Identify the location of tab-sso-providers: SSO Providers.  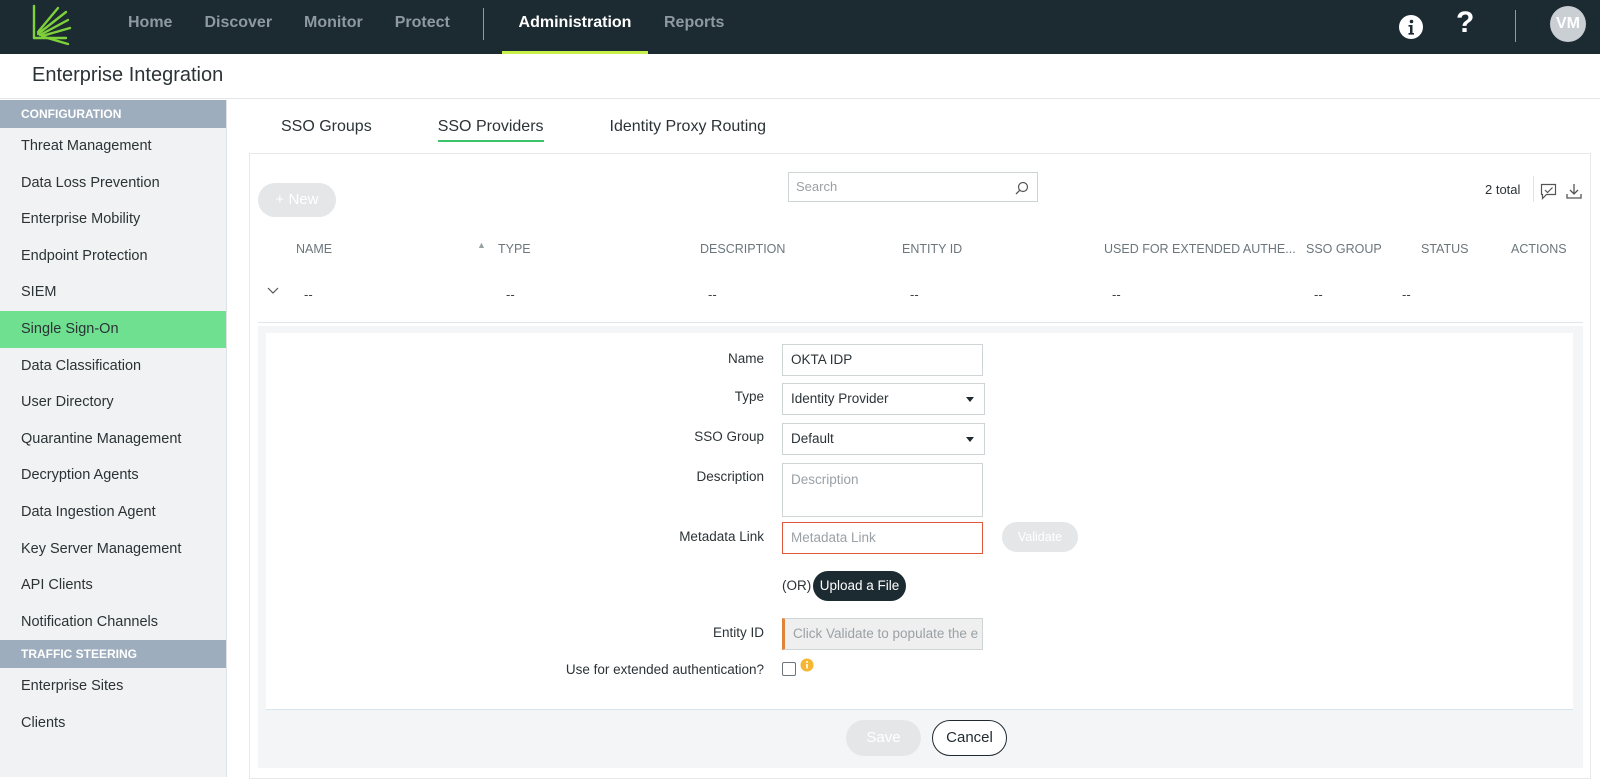
(490, 130).